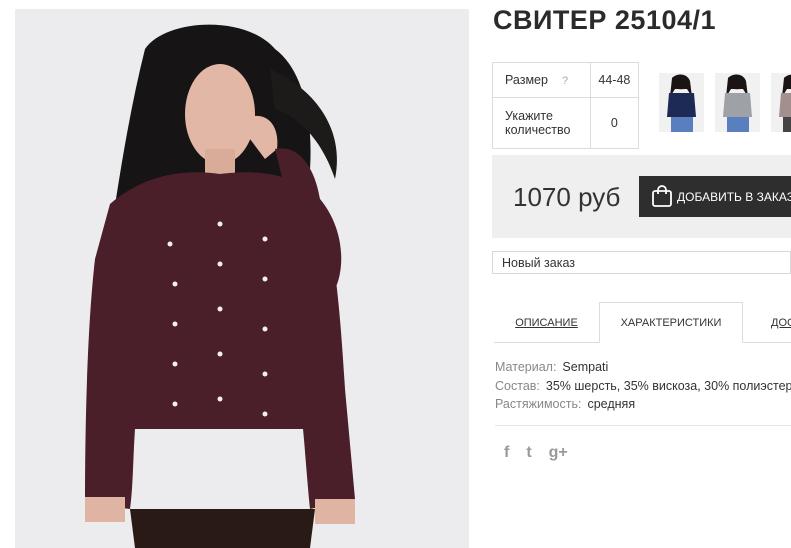 The height and width of the screenshot is (548, 791). What do you see at coordinates (641, 262) in the screenshot?
I see `order-select: Новый заказ` at bounding box center [641, 262].